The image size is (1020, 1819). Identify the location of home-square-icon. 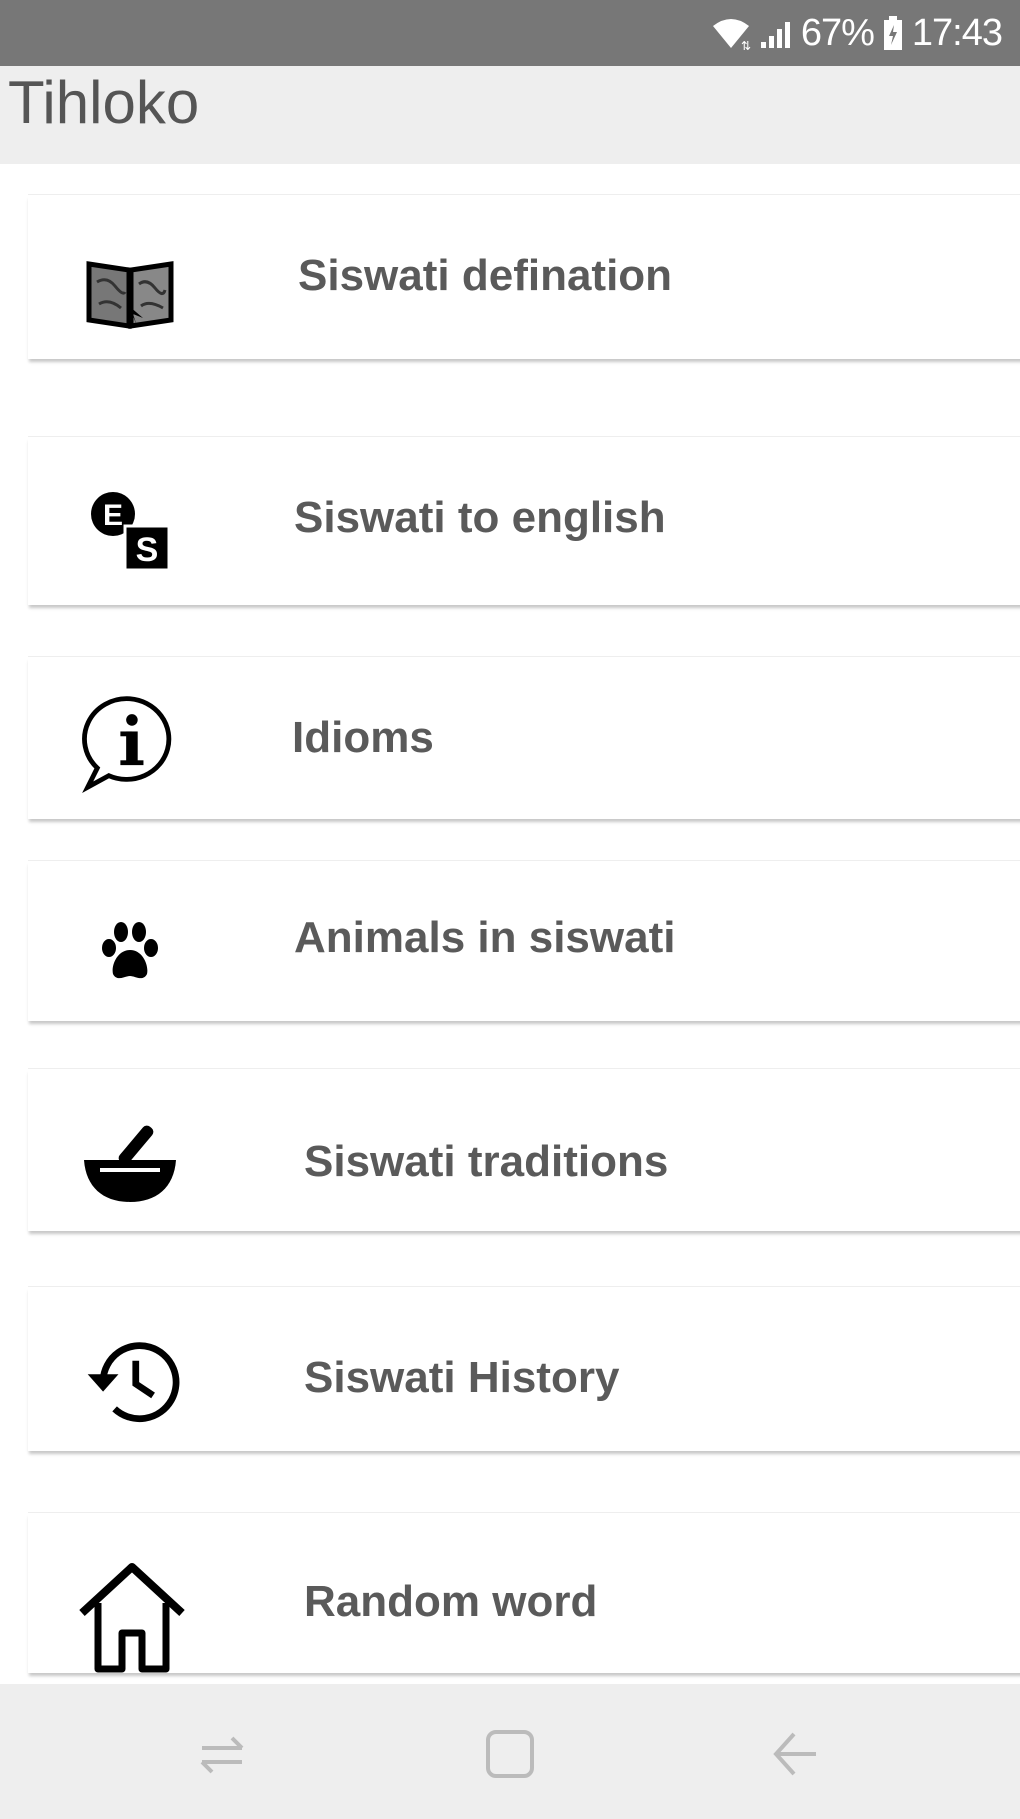
(510, 1754).